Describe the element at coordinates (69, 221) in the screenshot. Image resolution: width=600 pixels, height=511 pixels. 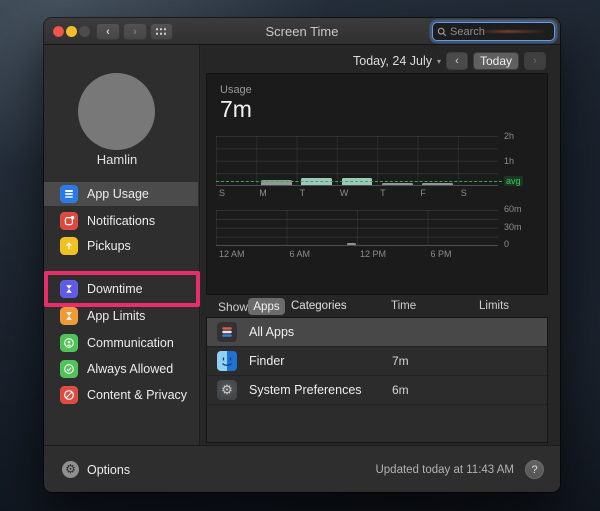
I see `notifications-icon` at that location.